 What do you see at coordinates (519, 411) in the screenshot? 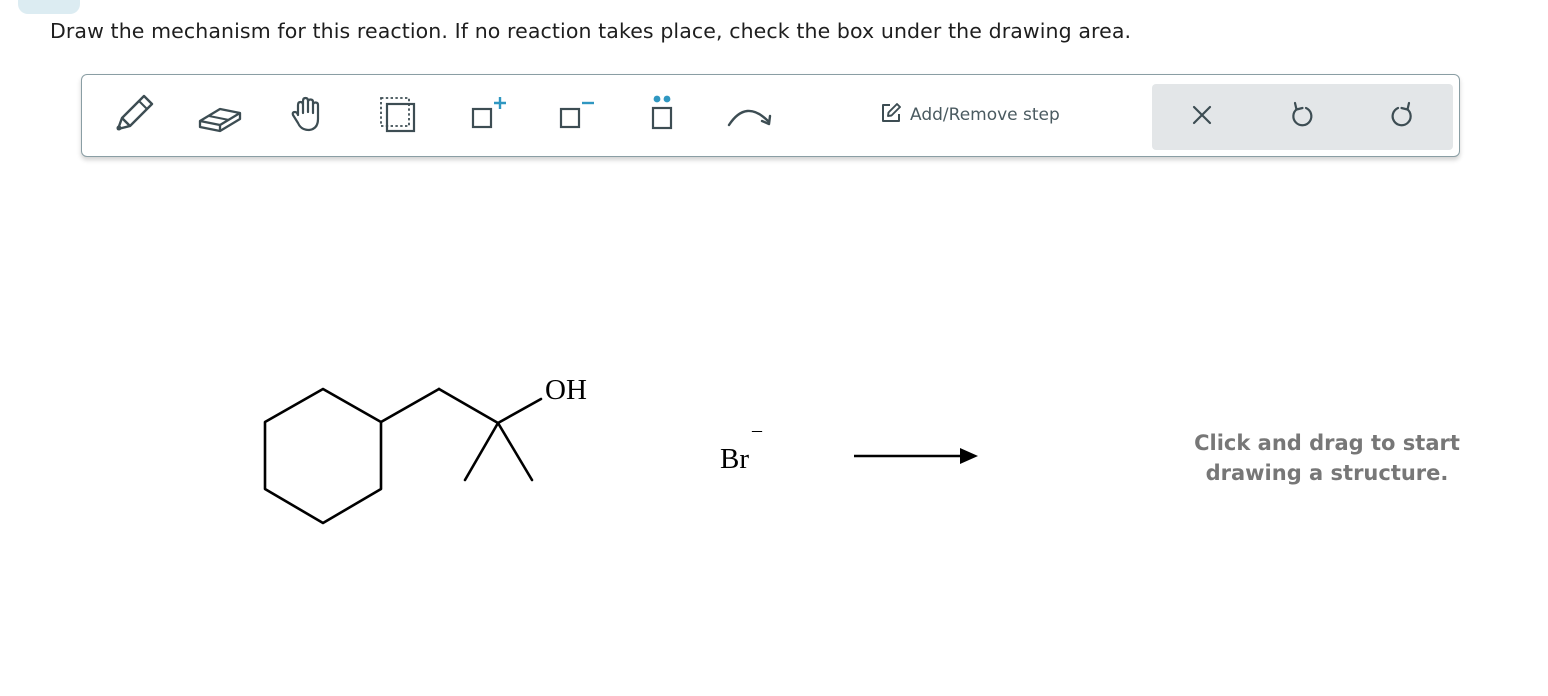
I see `c-oh-bond` at bounding box center [519, 411].